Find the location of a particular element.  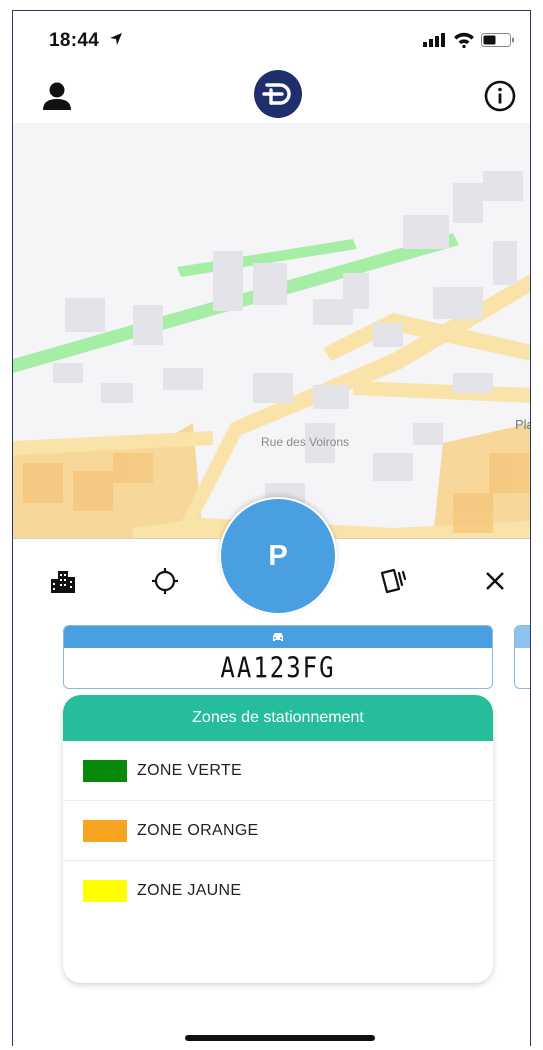

status-bar: 18:44 is located at coordinates (271, 37).